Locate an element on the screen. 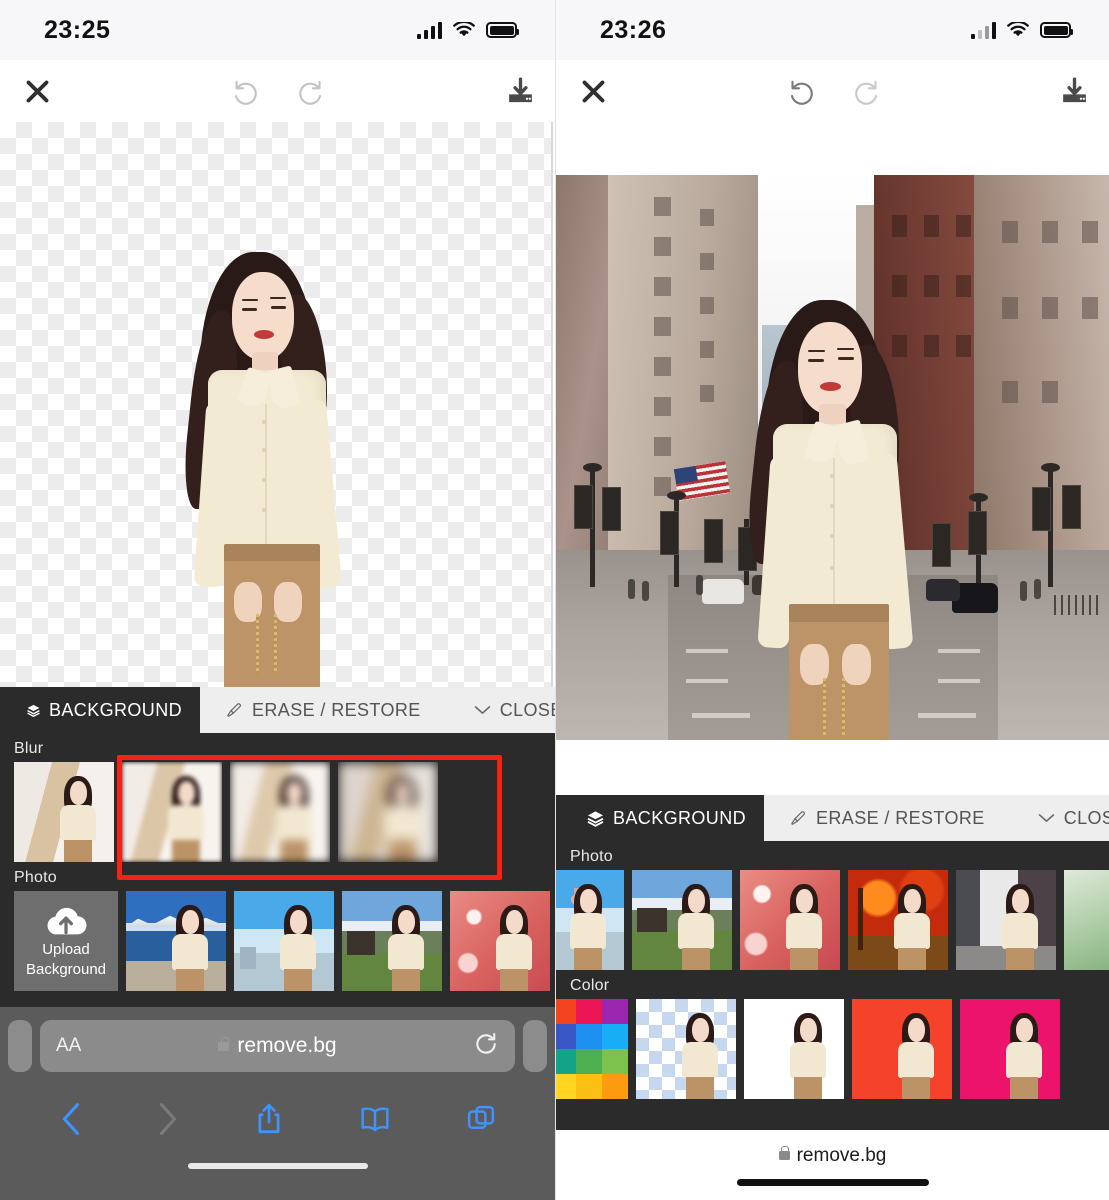  prev-tab-edge is located at coordinates (20, 1046).